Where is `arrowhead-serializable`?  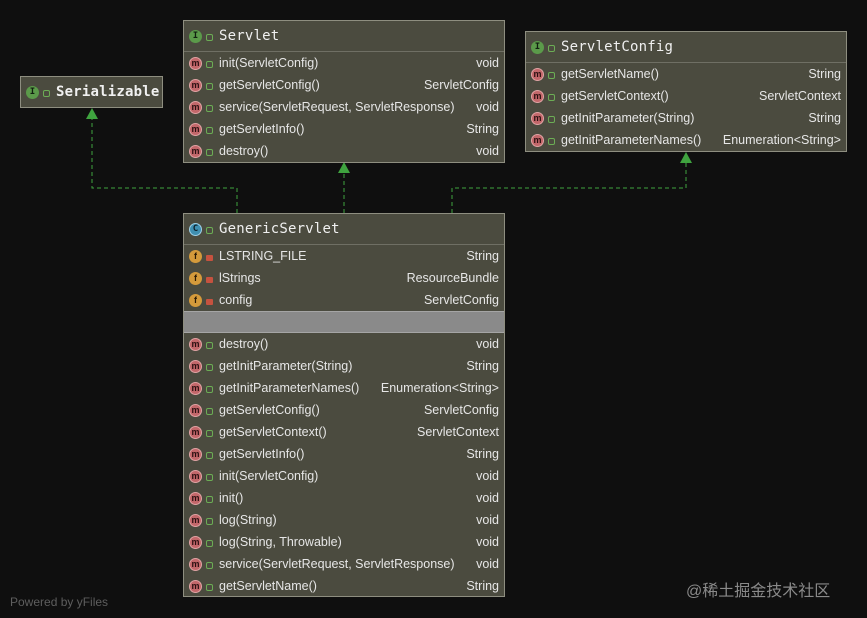 arrowhead-serializable is located at coordinates (92, 113).